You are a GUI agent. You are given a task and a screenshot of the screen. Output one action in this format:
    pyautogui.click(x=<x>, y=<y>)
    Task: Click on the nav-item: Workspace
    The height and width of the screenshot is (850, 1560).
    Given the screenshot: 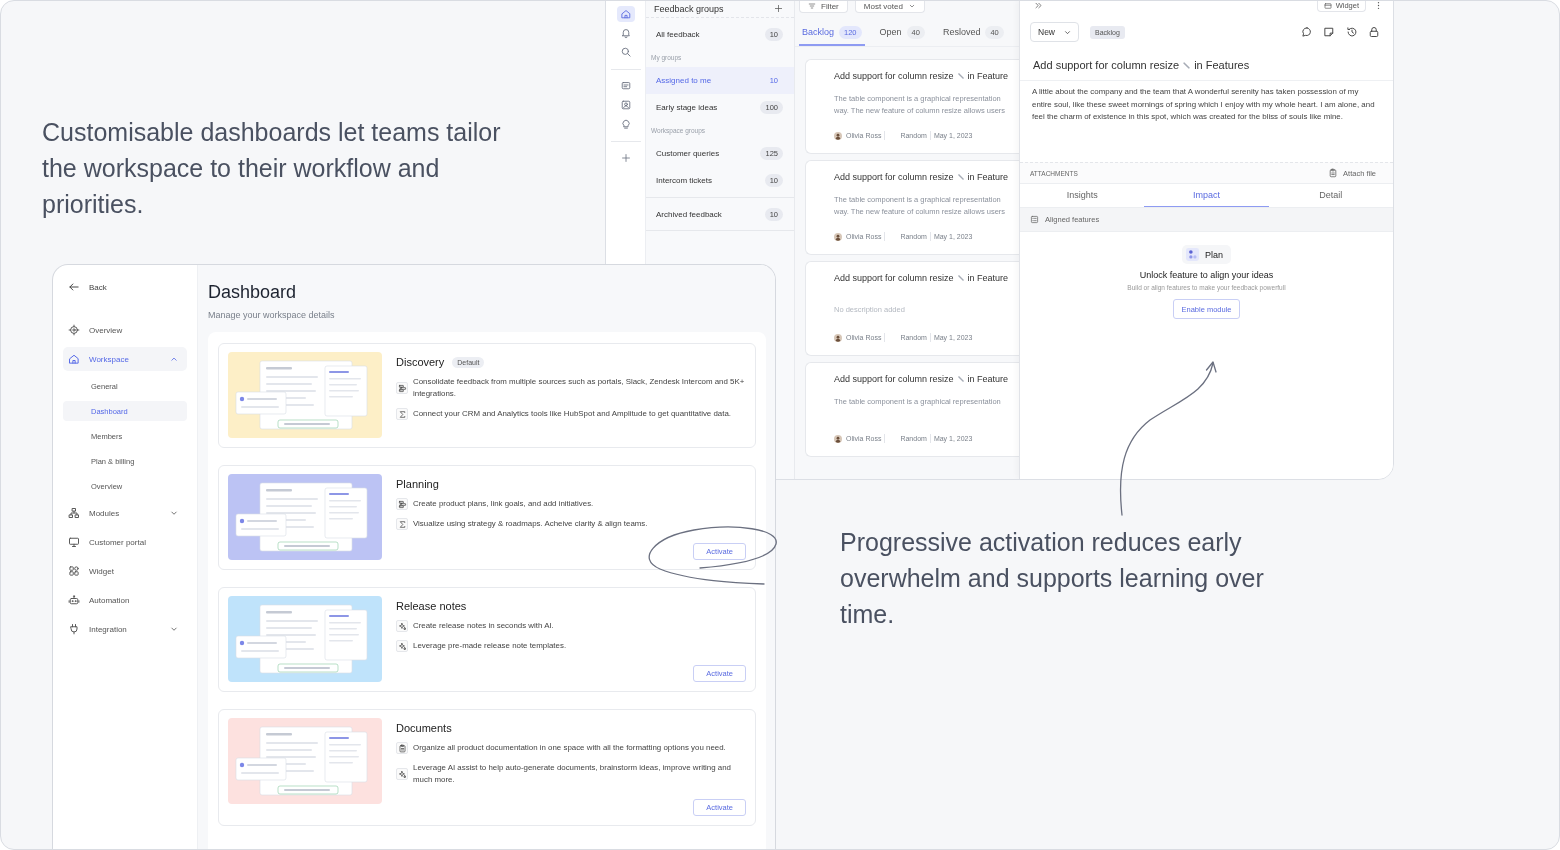 What is the action you would take?
    pyautogui.click(x=125, y=359)
    